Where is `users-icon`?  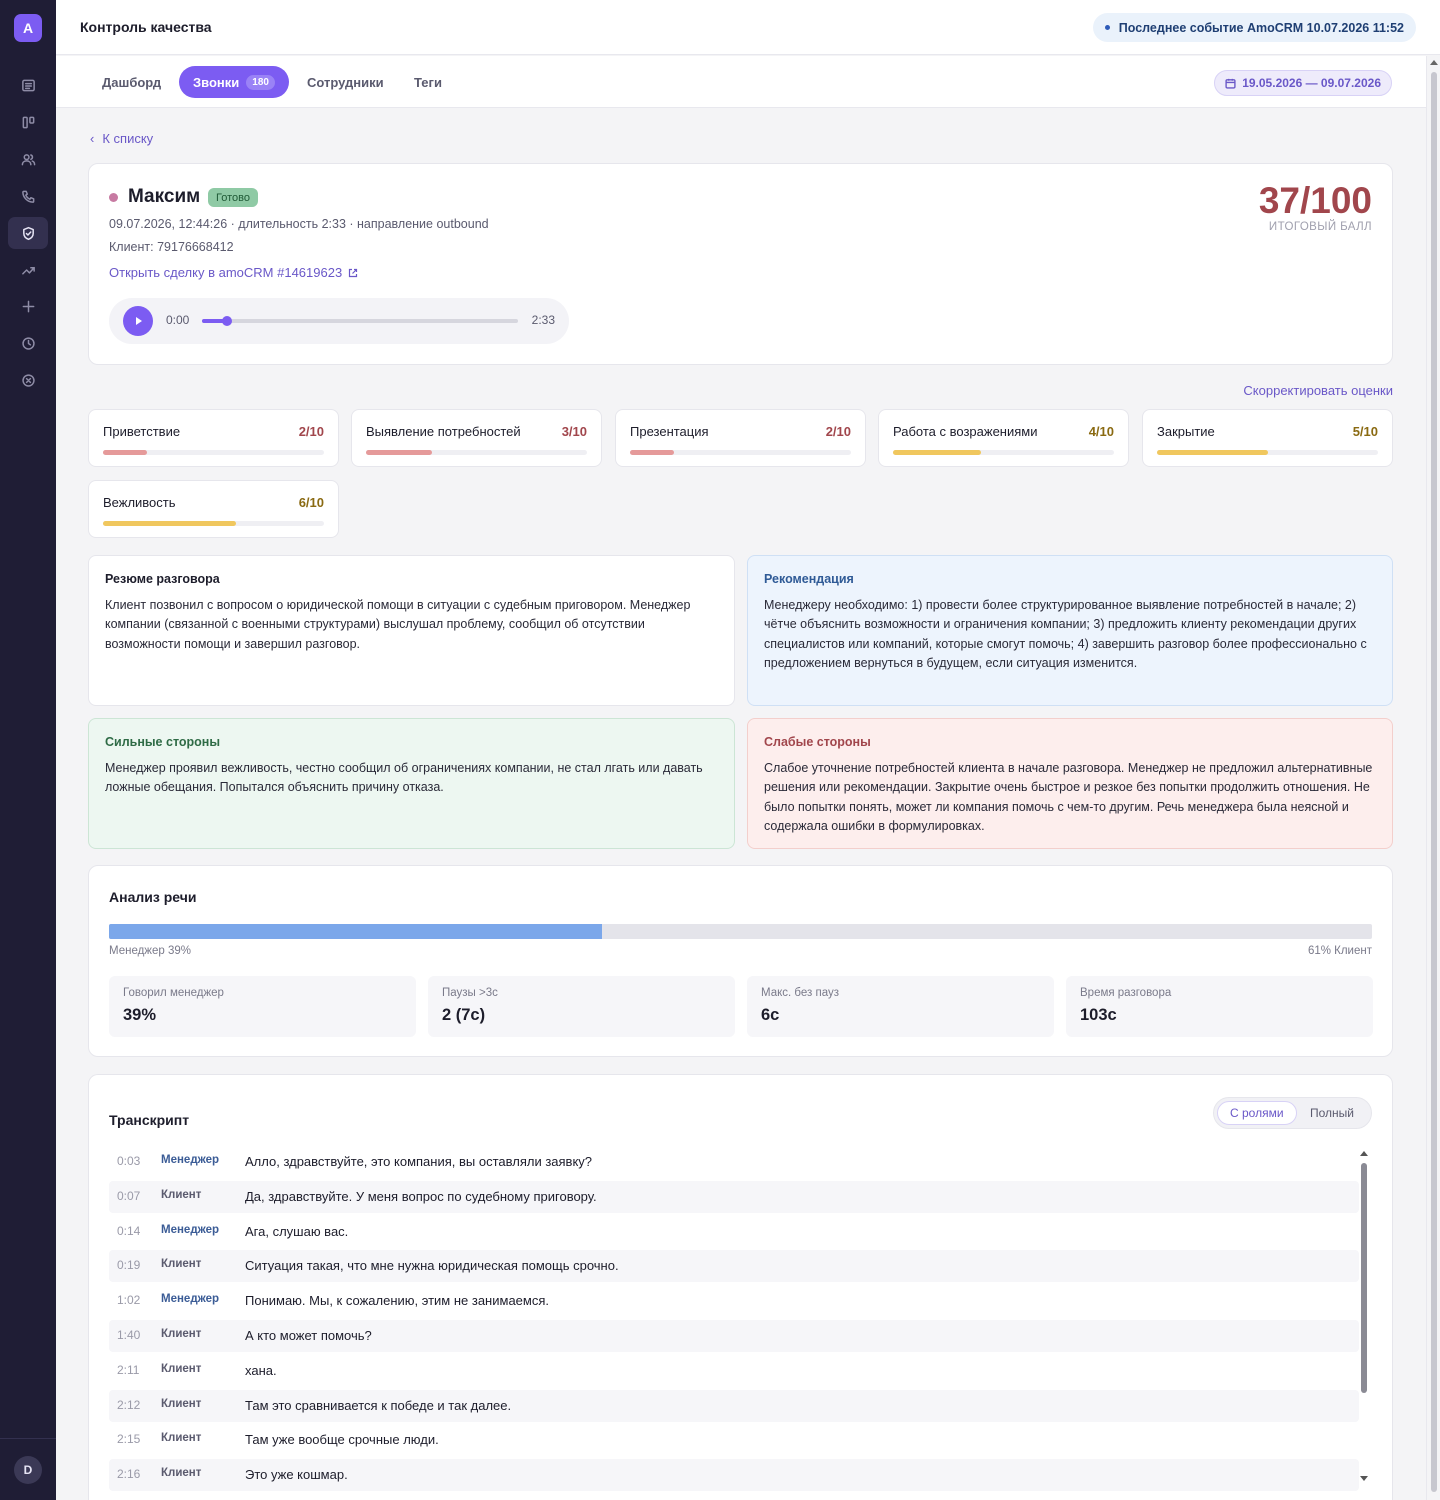
users-icon is located at coordinates (28, 159).